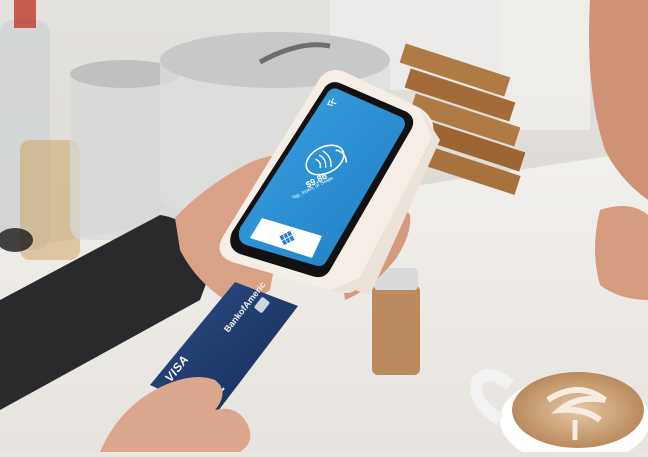 This screenshot has width=648, height=457. Describe the element at coordinates (396, 330) in the screenshot. I see `spice-jar` at that location.